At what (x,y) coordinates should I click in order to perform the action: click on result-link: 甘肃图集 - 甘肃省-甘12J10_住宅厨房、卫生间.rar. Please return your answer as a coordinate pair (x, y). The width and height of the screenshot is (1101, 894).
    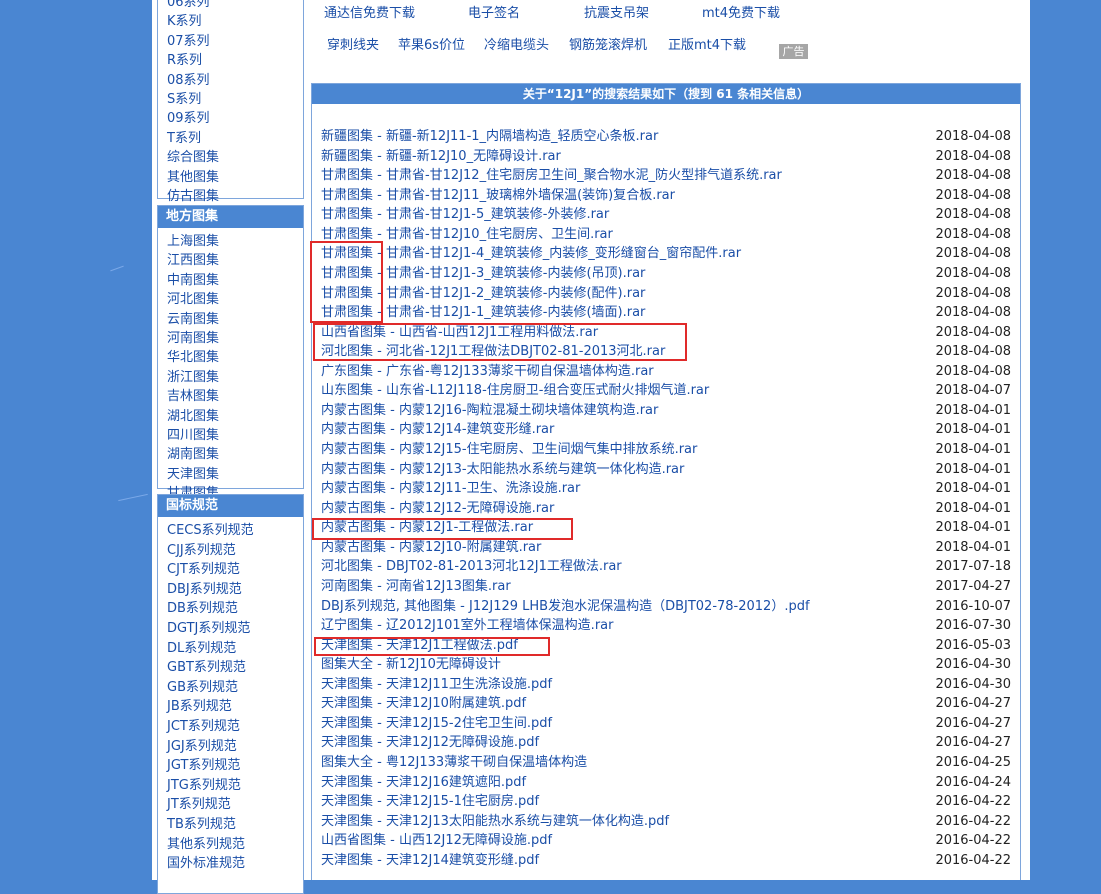
    Looking at the image, I should click on (467, 234).